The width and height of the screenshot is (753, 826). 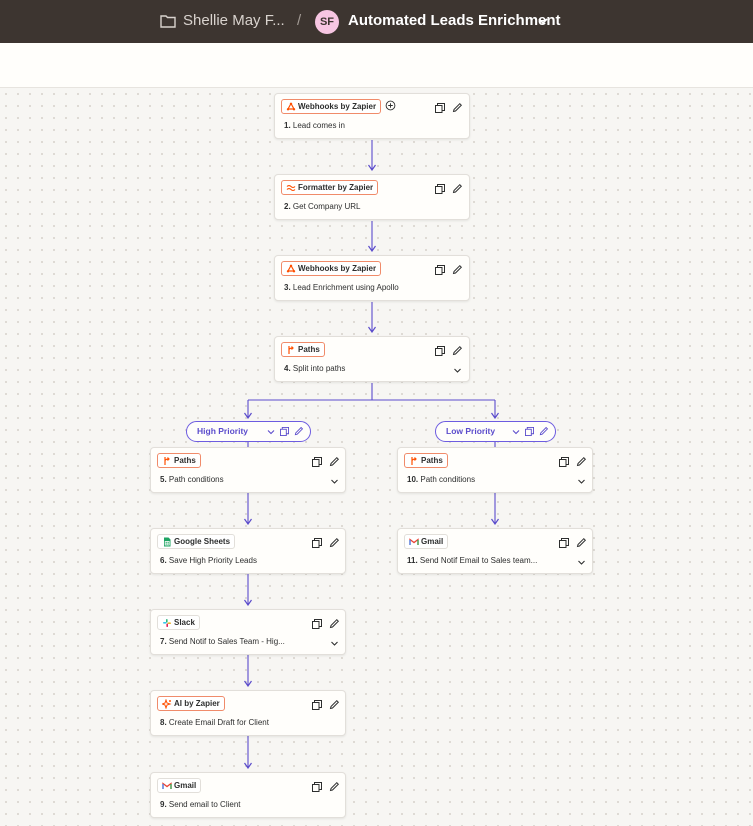 What do you see at coordinates (341, 287) in the screenshot?
I see `step-title: 3. Lead Enrichment using Apollo` at bounding box center [341, 287].